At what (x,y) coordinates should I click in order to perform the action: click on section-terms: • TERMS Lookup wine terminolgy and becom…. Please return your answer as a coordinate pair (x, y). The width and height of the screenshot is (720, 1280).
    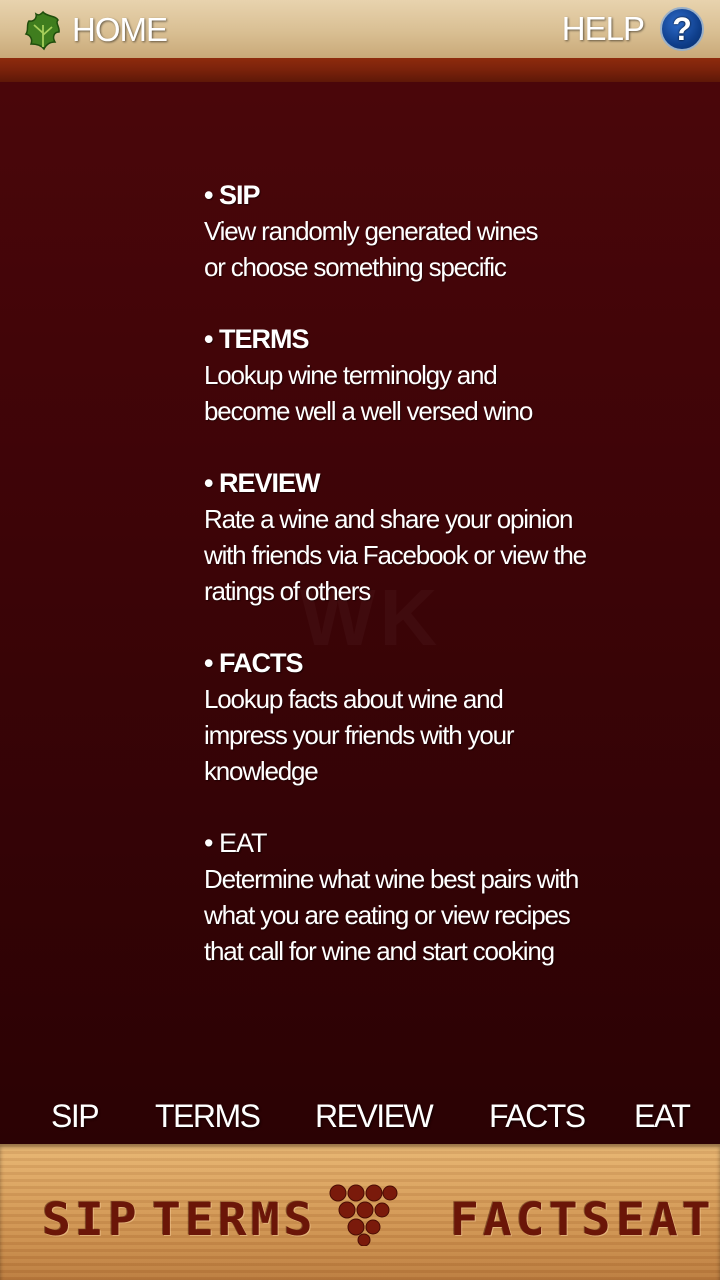
    Looking at the image, I should click on (434, 375).